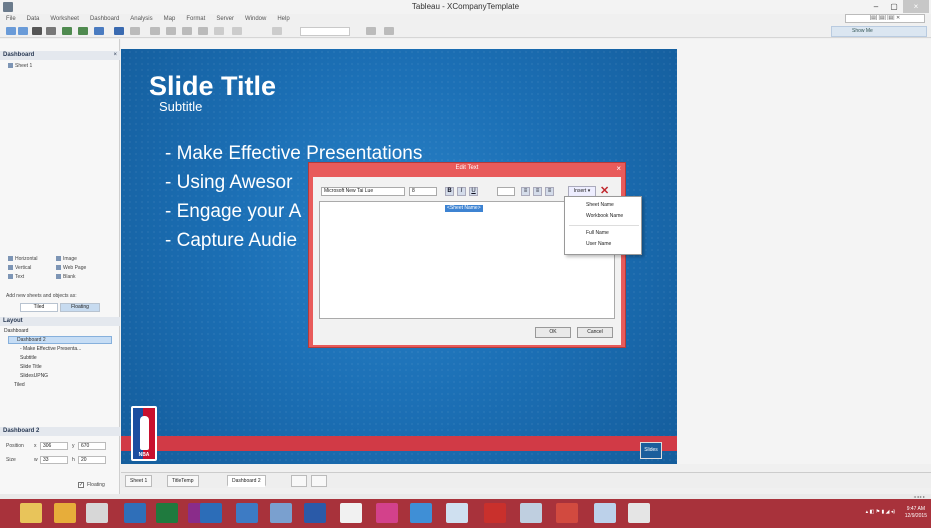 Image resolution: width=931 pixels, height=528 pixels. I want to click on app-icon, so click(97, 513).